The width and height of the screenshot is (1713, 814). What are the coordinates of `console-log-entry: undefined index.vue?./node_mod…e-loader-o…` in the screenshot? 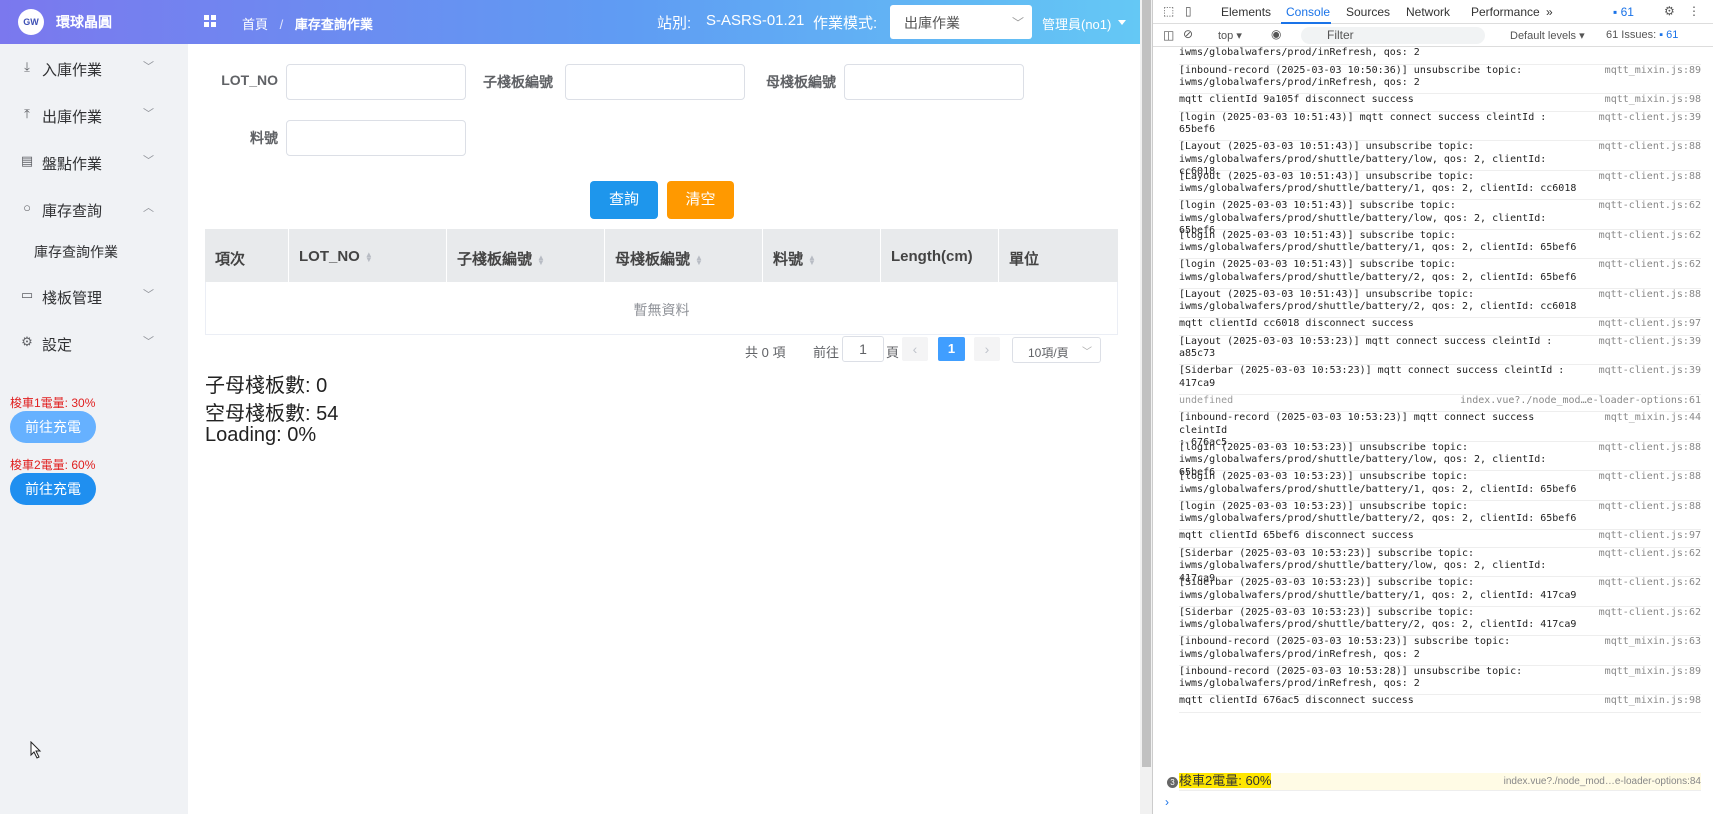 It's located at (1440, 403).